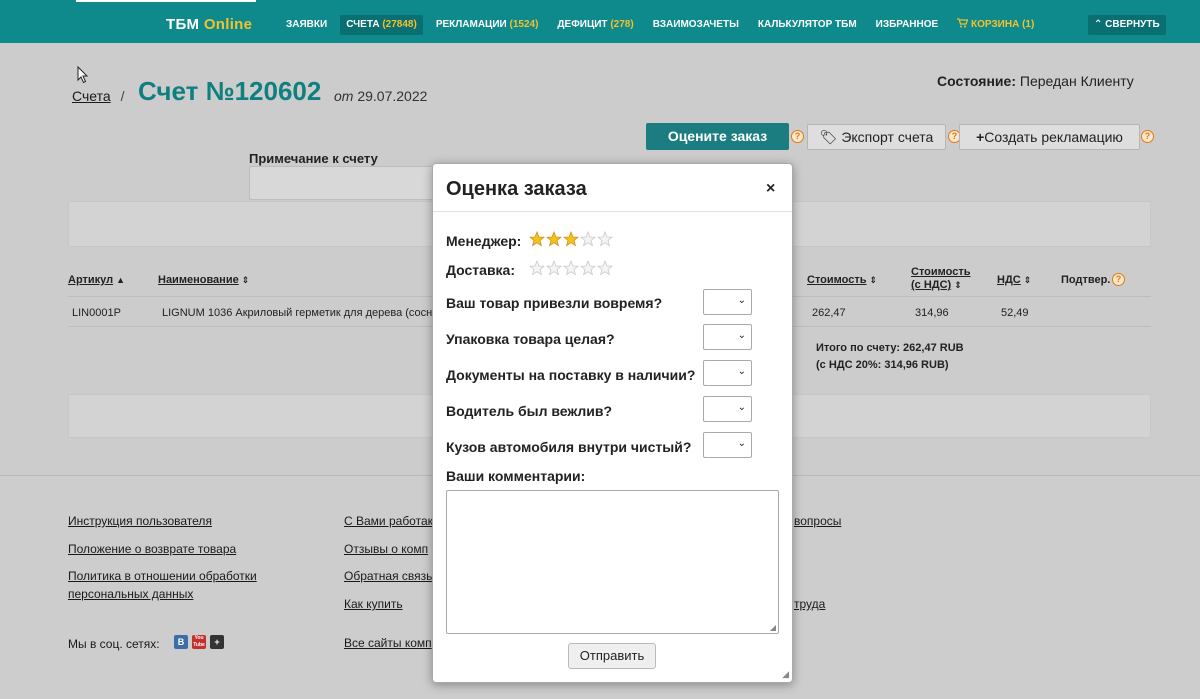  Describe the element at coordinates (595, 25) in the screenshot. I see `nav-item-deficit: ДЕФИЦИТ (278)` at that location.